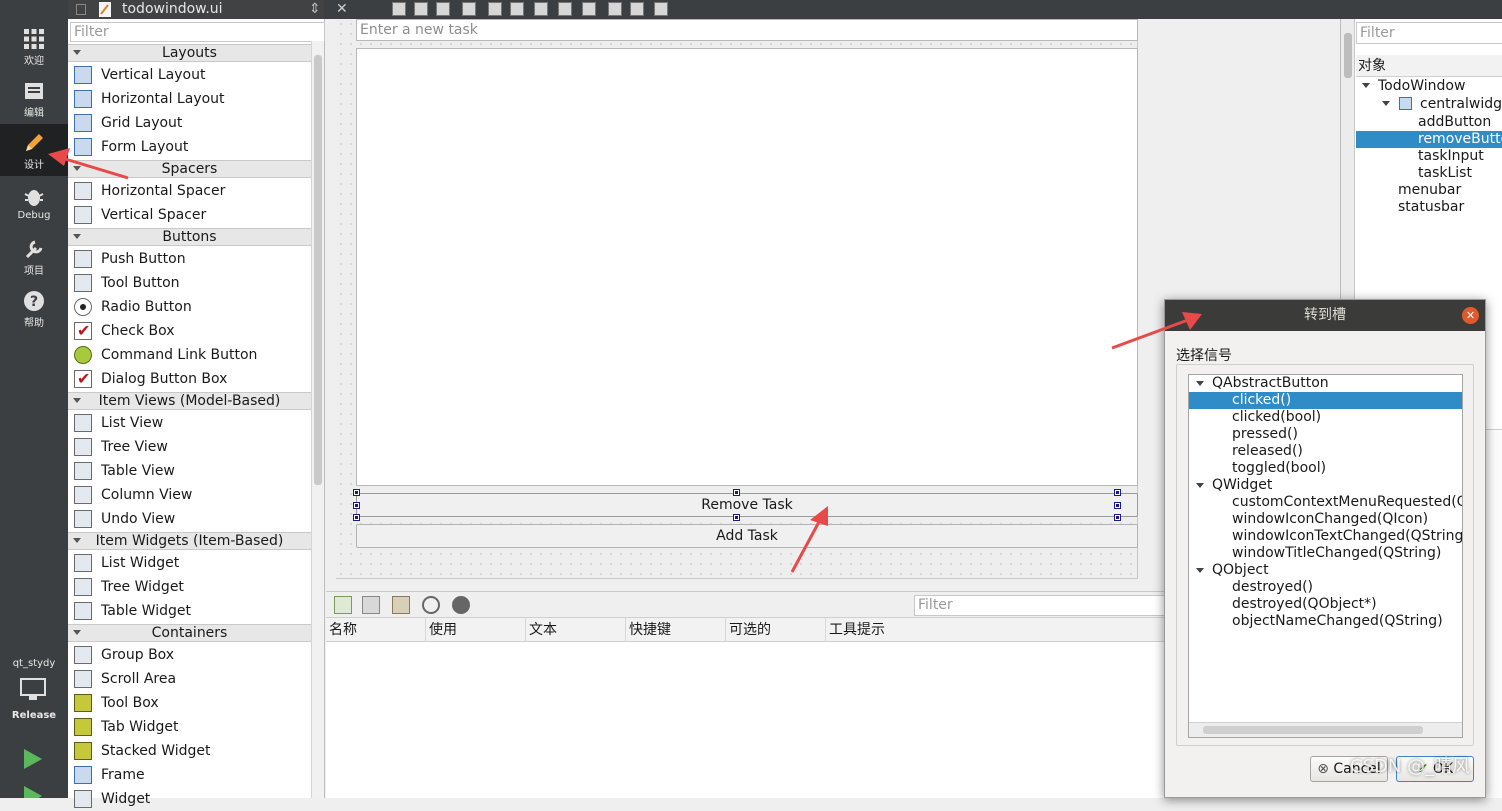  I want to click on category-containers: Containers, so click(189, 633).